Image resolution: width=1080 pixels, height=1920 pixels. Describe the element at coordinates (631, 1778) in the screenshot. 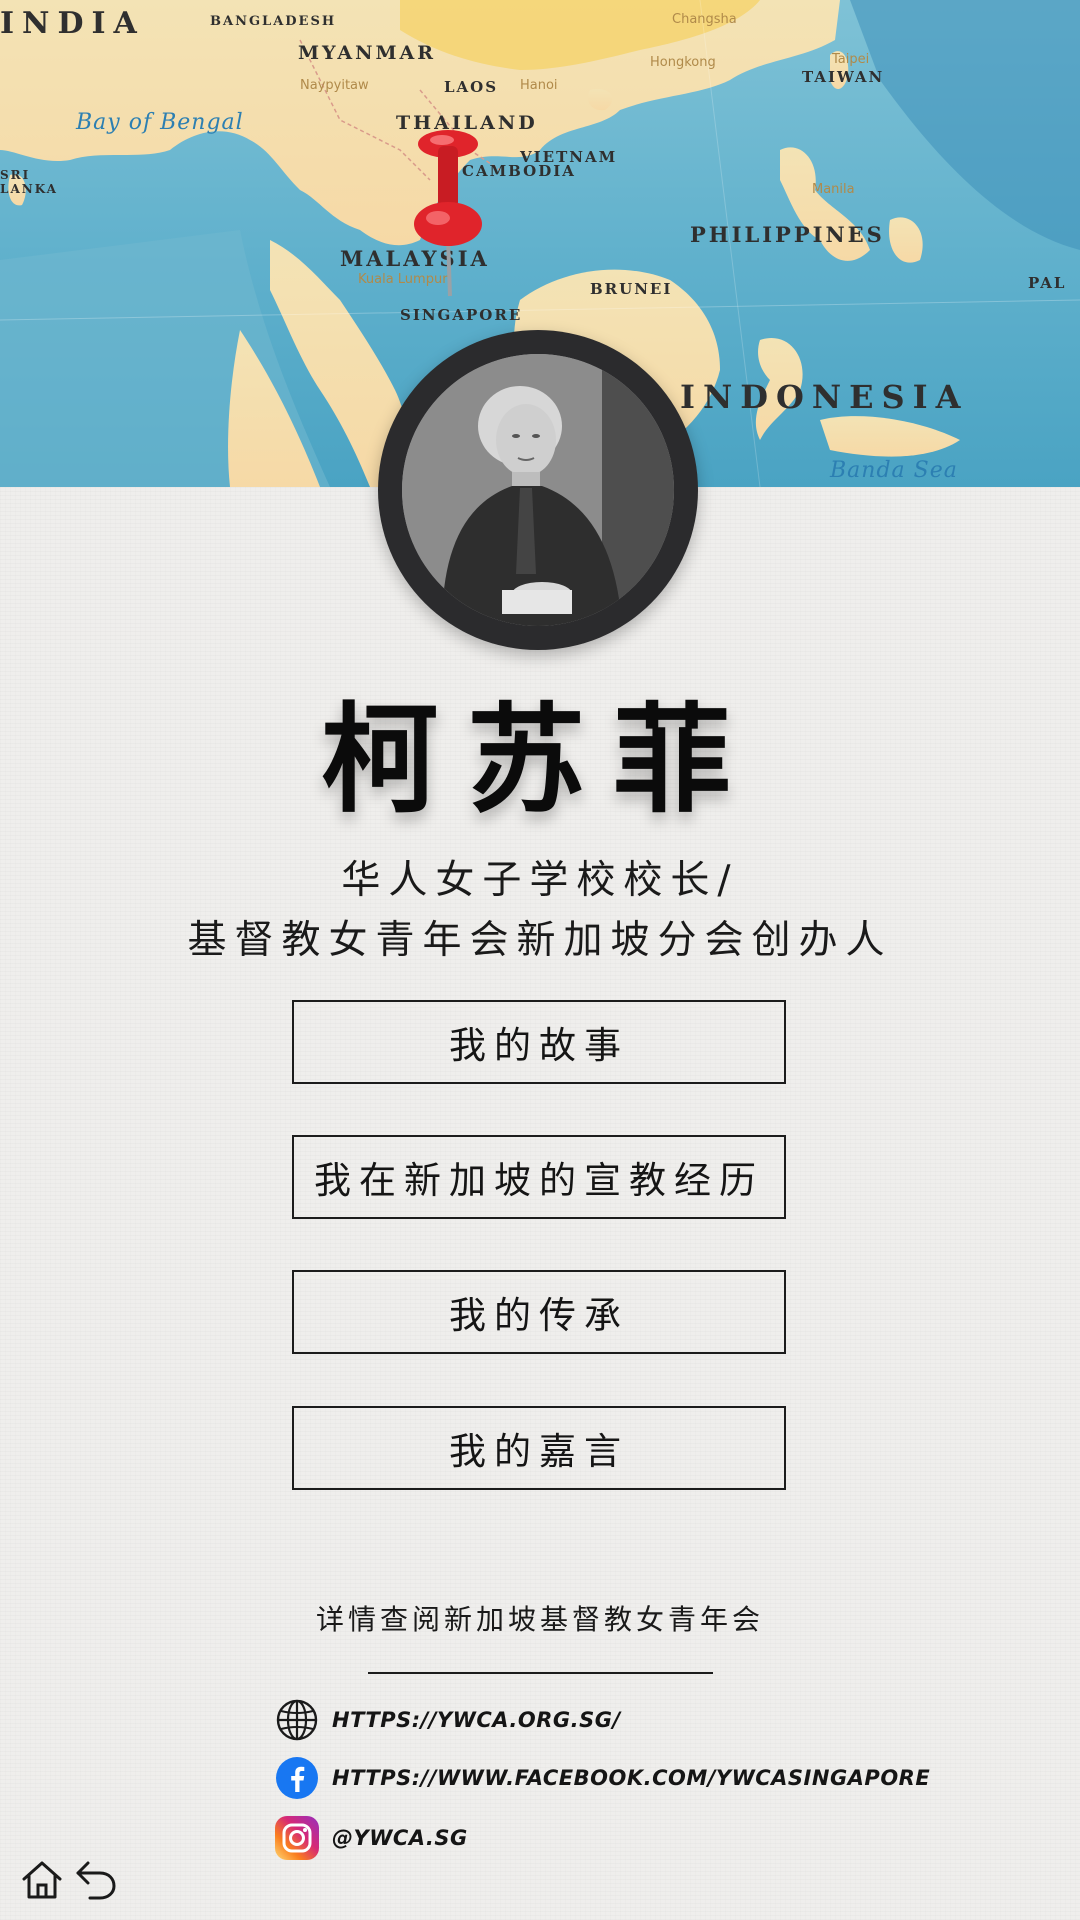

I see `facebook-link-text: HTTPS://WWW.FACEBOOK.COM/YWCASINGAPORE` at that location.